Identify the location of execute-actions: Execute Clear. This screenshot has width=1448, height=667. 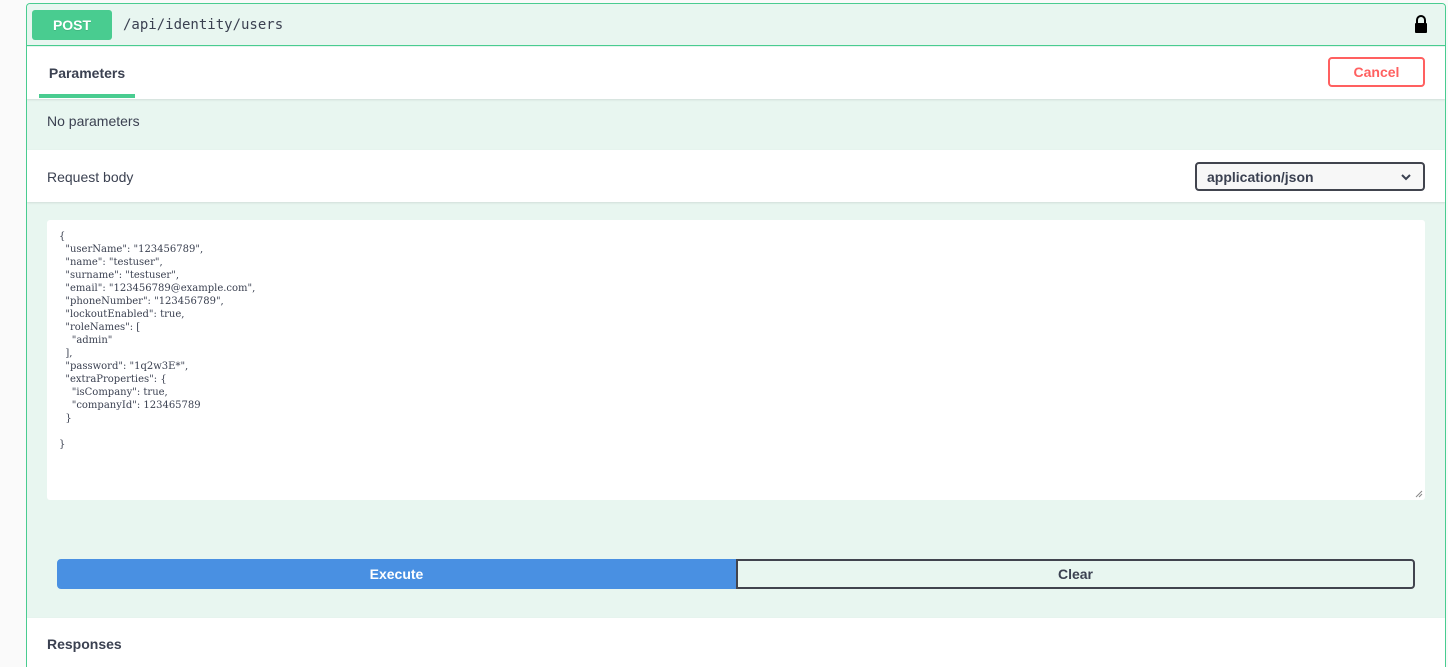
(736, 574).